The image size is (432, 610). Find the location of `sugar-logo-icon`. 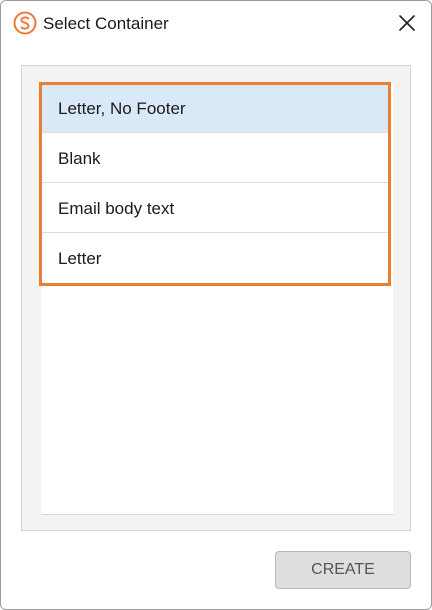

sugar-logo-icon is located at coordinates (25, 23).